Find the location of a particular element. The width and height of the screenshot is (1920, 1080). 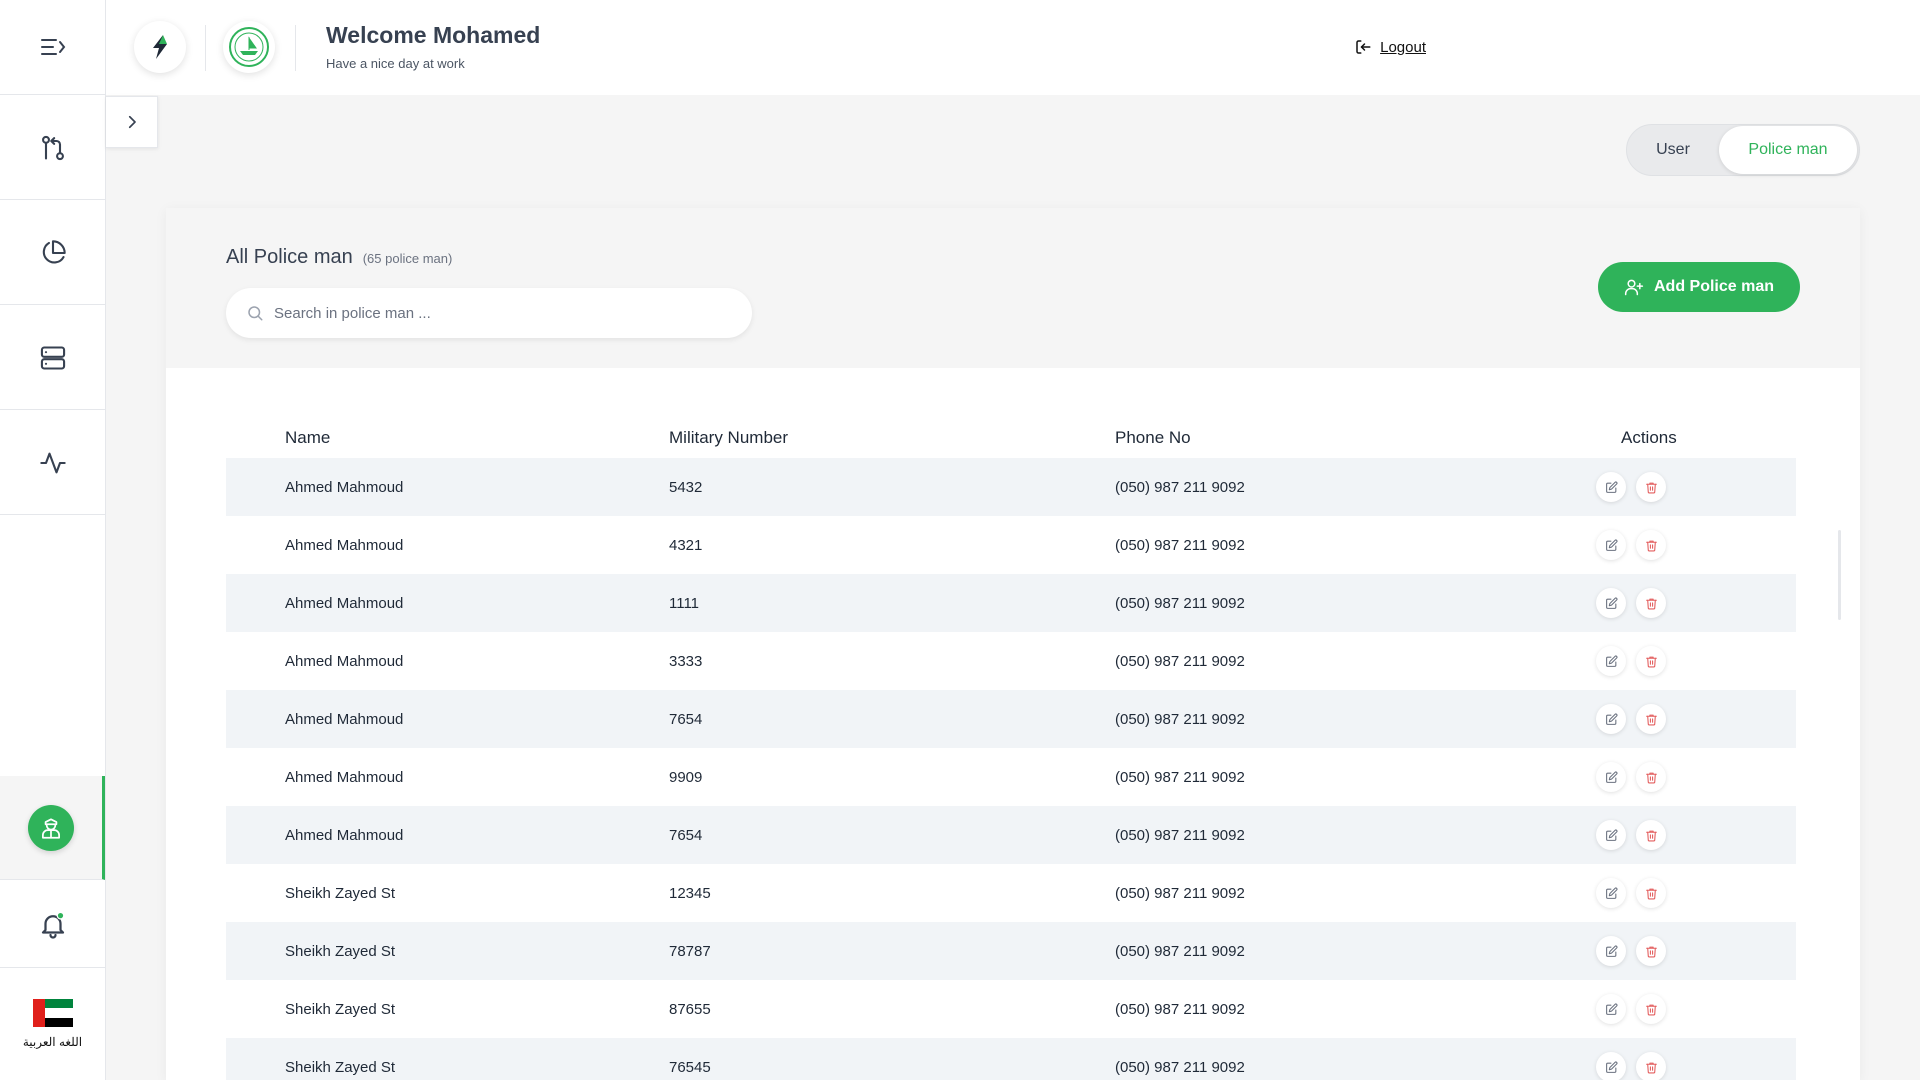

add-police-man-button: Add Police man is located at coordinates (1699, 287).